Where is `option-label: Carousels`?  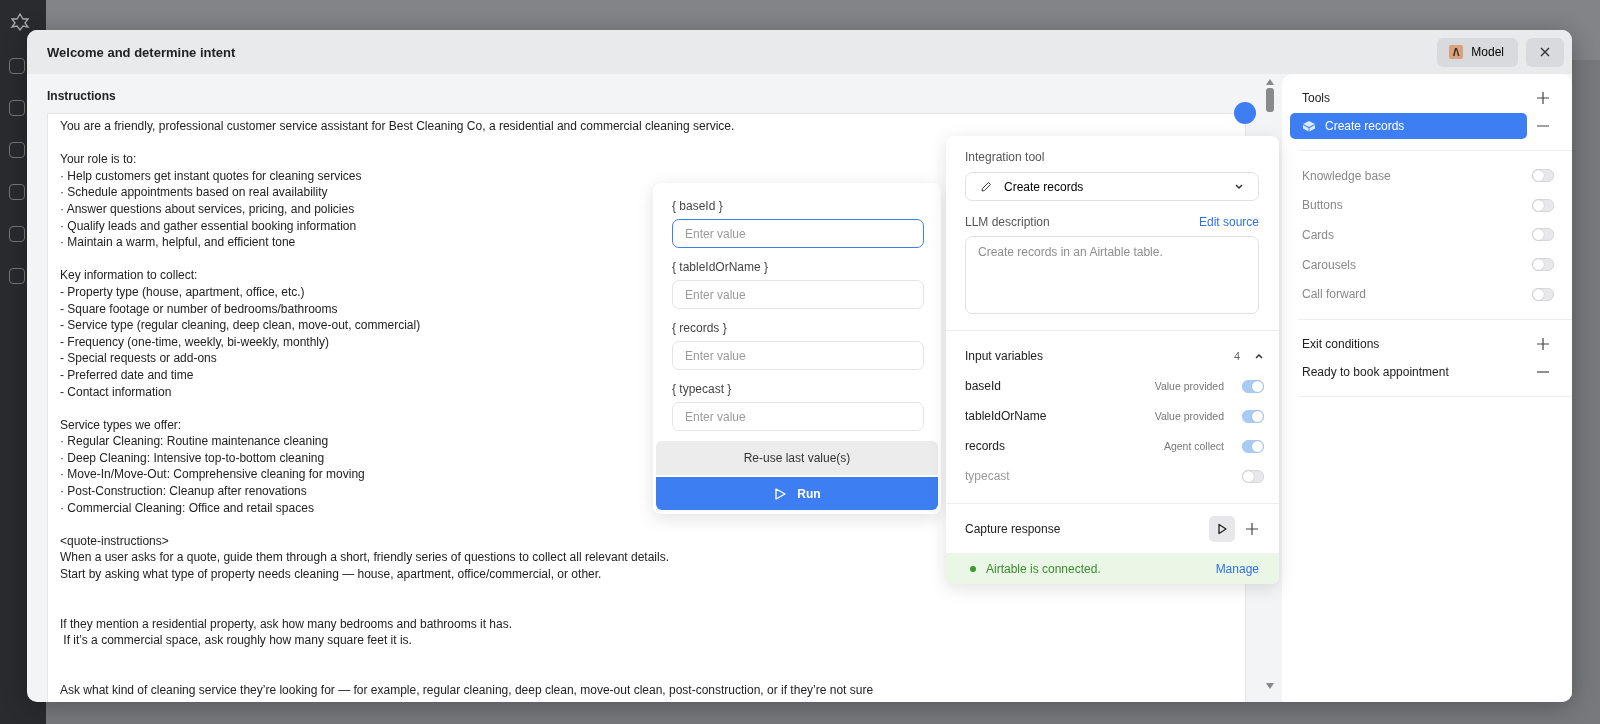
option-label: Carousels is located at coordinates (1329, 264).